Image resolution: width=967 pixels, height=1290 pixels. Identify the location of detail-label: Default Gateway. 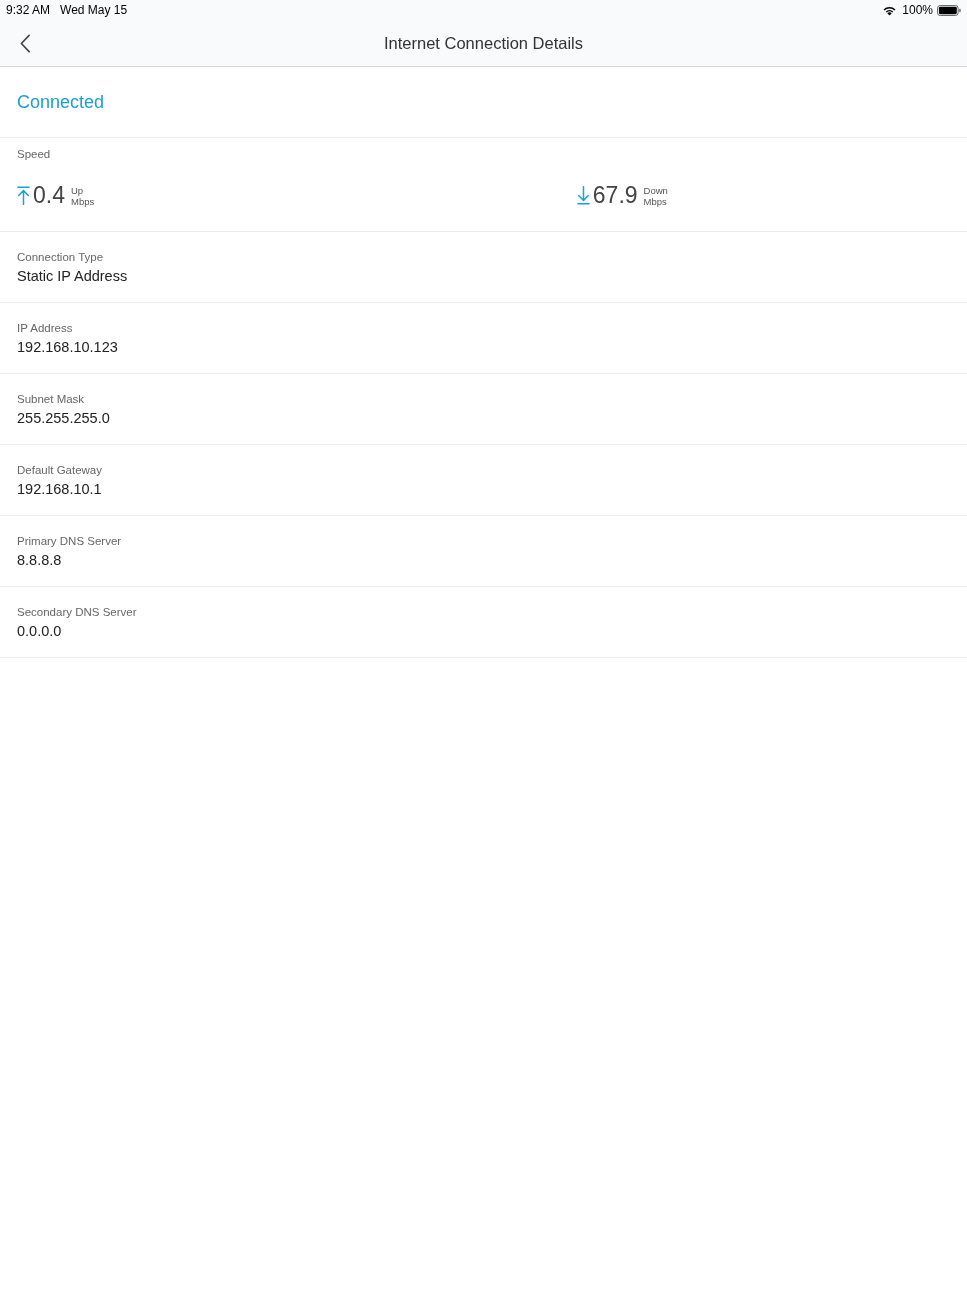
(59, 470).